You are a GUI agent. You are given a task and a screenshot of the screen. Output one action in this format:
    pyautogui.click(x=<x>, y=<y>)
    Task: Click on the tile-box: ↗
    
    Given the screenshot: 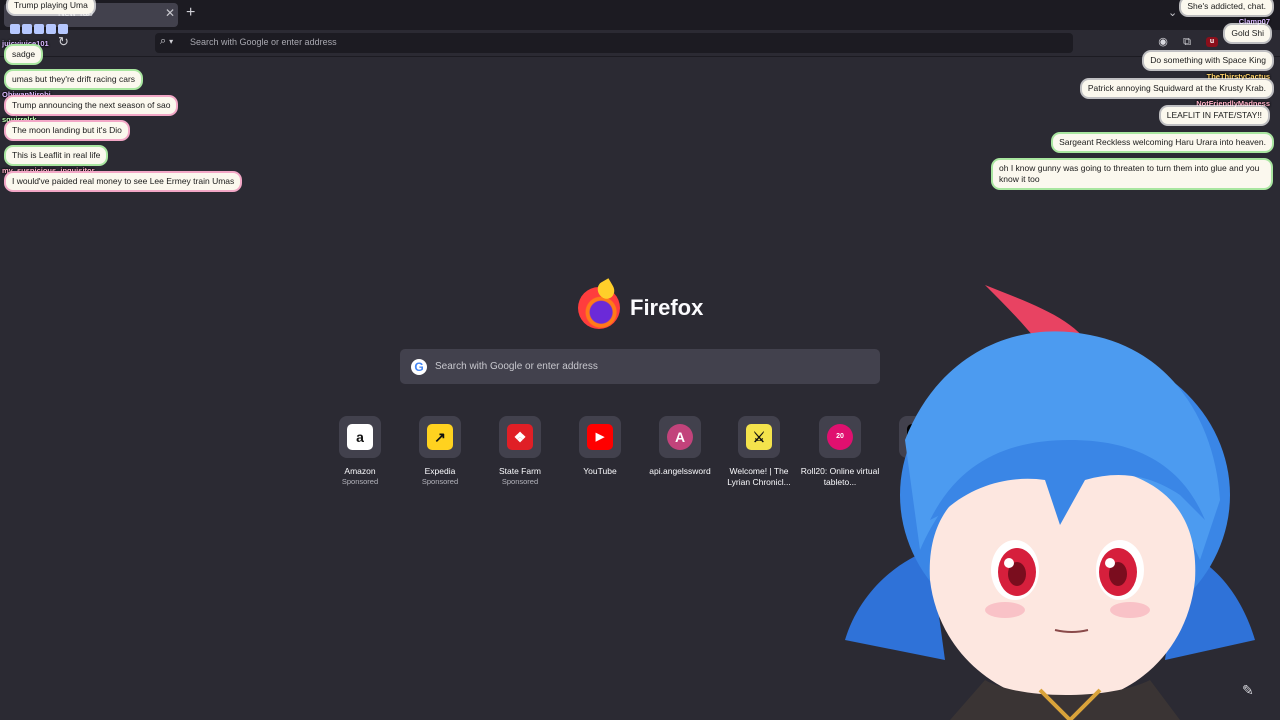 What is the action you would take?
    pyautogui.click(x=440, y=437)
    